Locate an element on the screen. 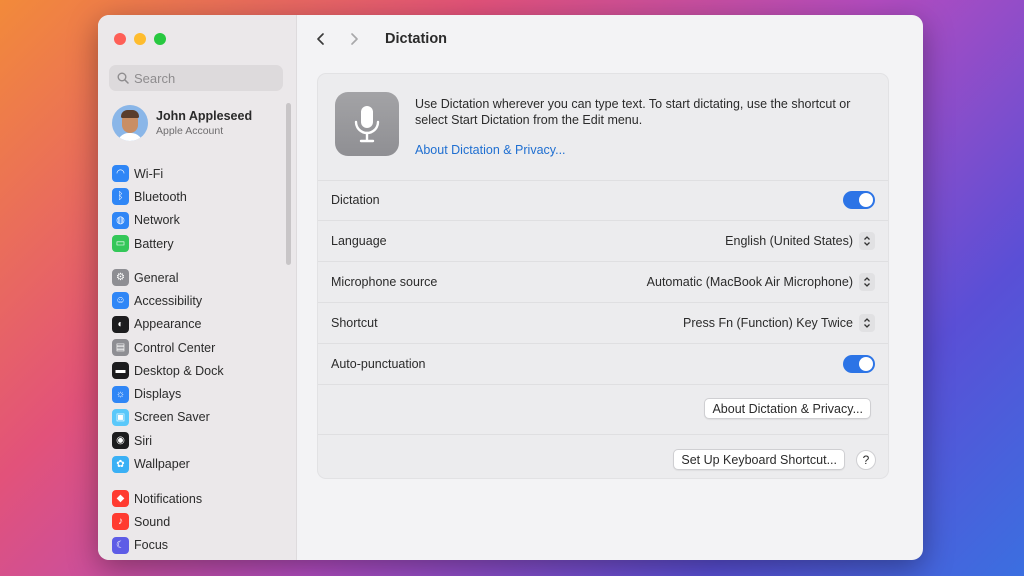  flower-icon: ✿ is located at coordinates (120, 464).